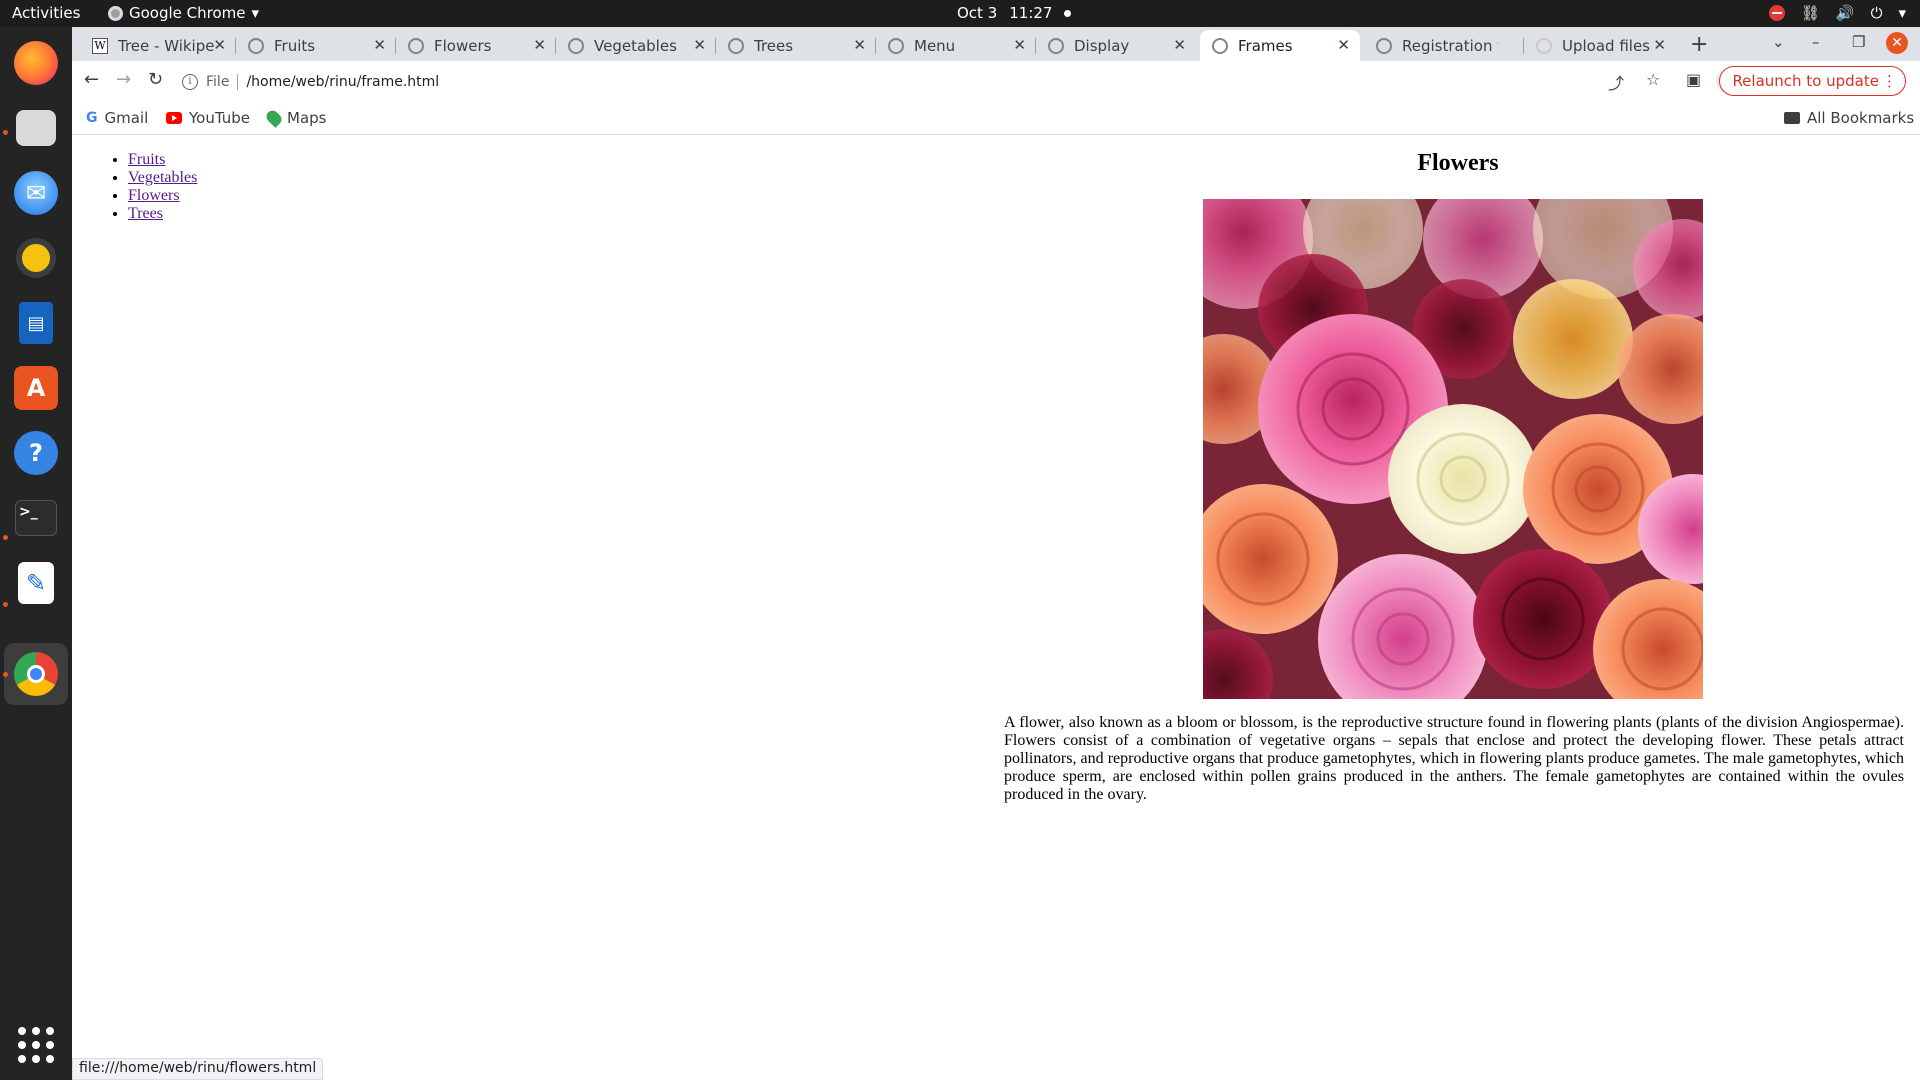 The height and width of the screenshot is (1080, 1920). I want to click on all-bookmarks-label: All Bookmarks, so click(1861, 118).